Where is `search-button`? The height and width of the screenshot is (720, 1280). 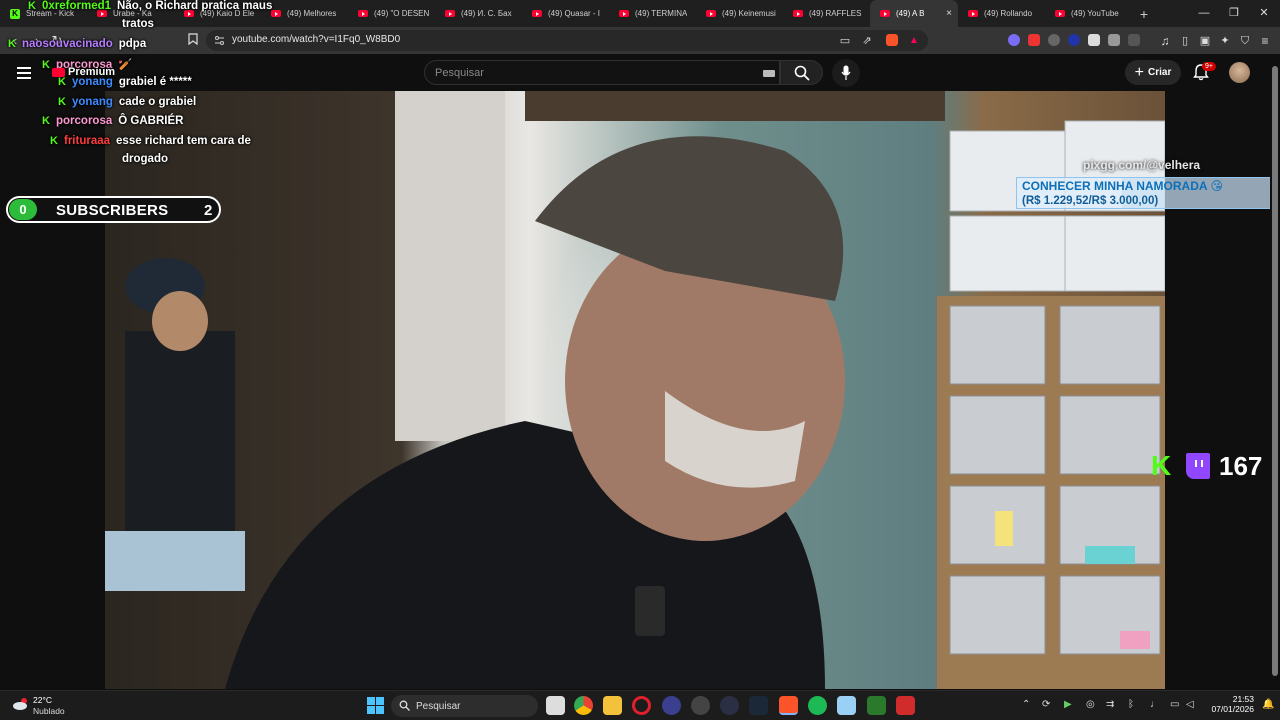 search-button is located at coordinates (801, 72).